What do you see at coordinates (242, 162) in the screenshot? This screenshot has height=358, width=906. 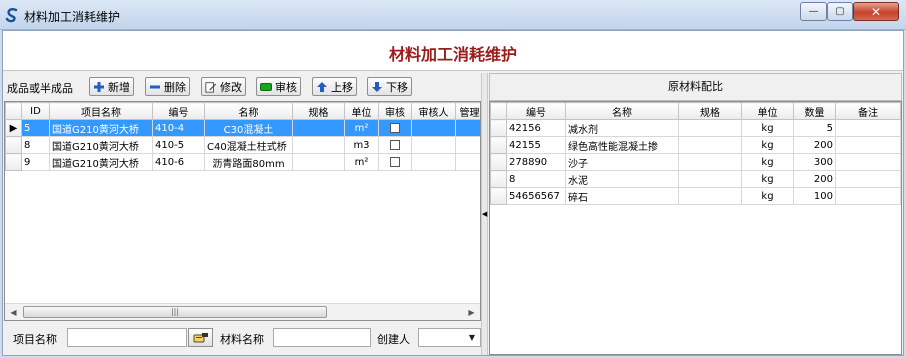 I see `table-row: 9 国道G210黄河大桥 410-6 沥青路面80mm m²` at bounding box center [242, 162].